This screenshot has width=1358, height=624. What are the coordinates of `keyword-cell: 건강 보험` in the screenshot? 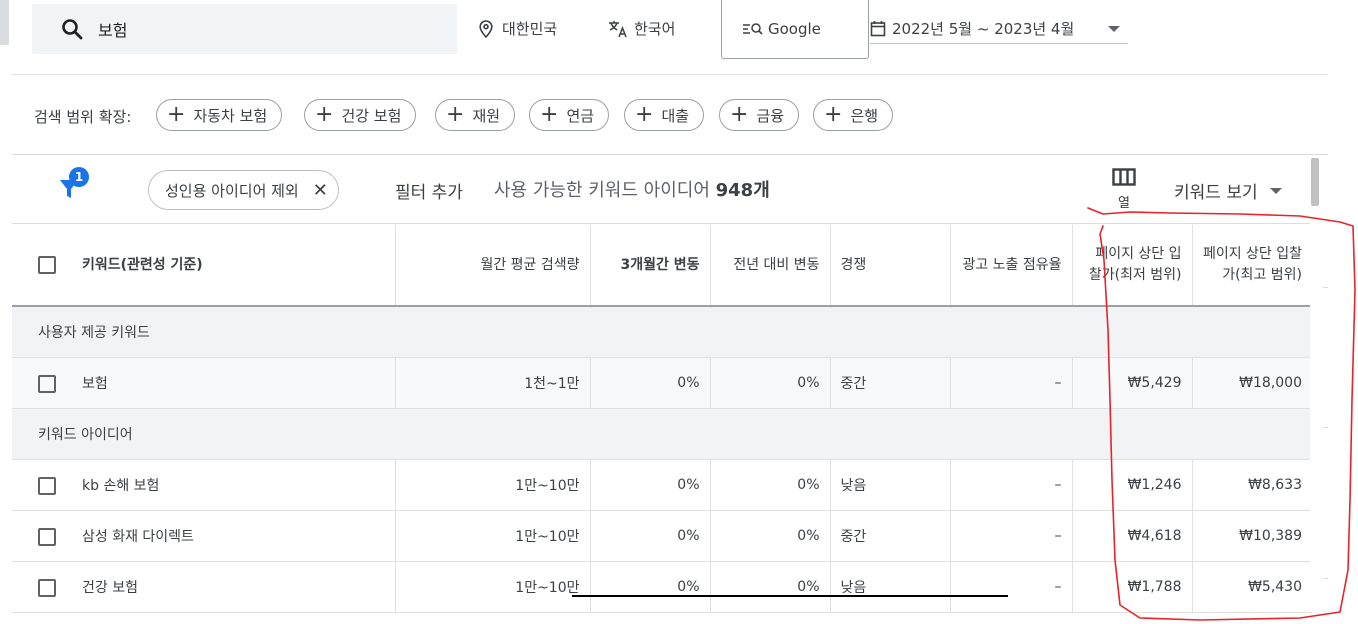 It's located at (204, 587).